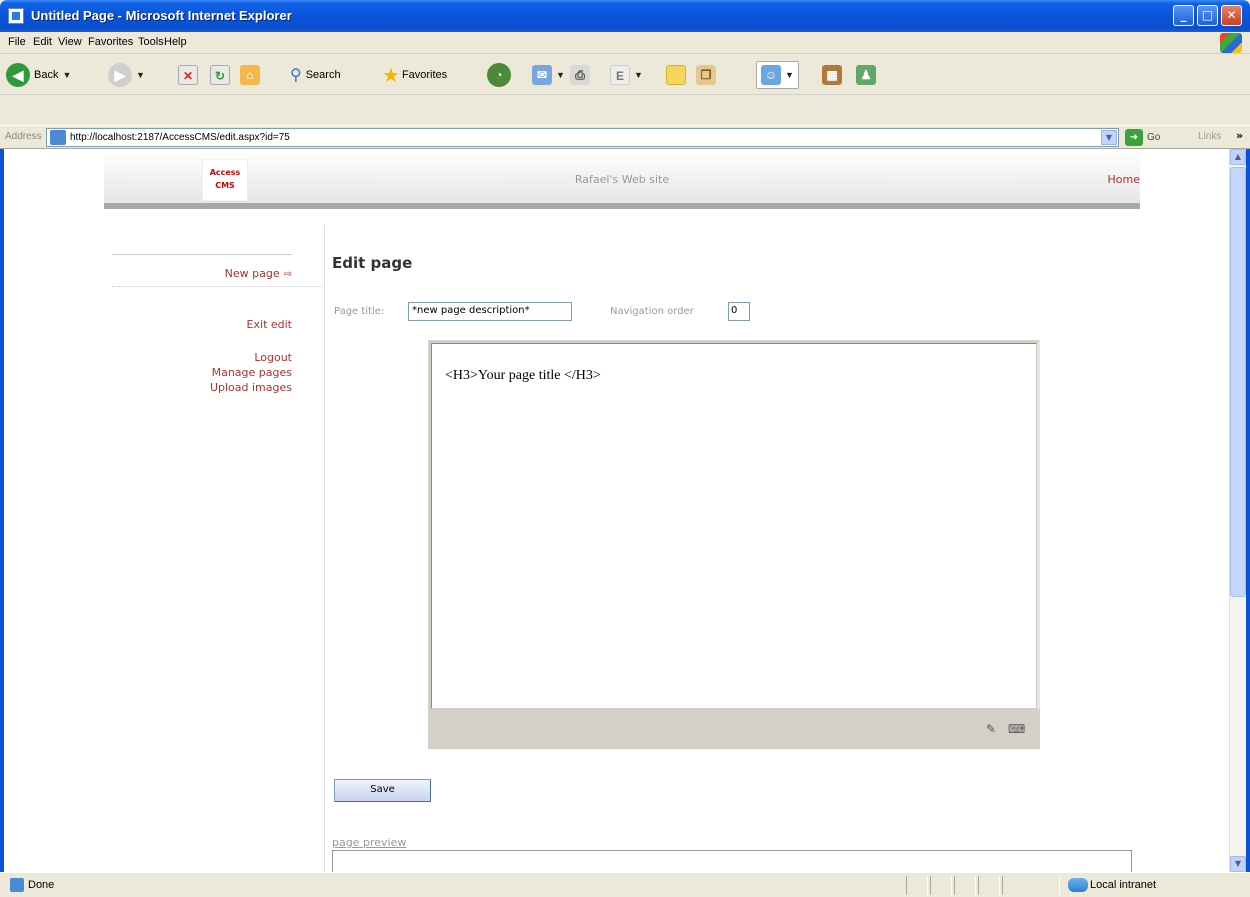  What do you see at coordinates (110, 42) in the screenshot?
I see `menu-favorites: Favorites` at bounding box center [110, 42].